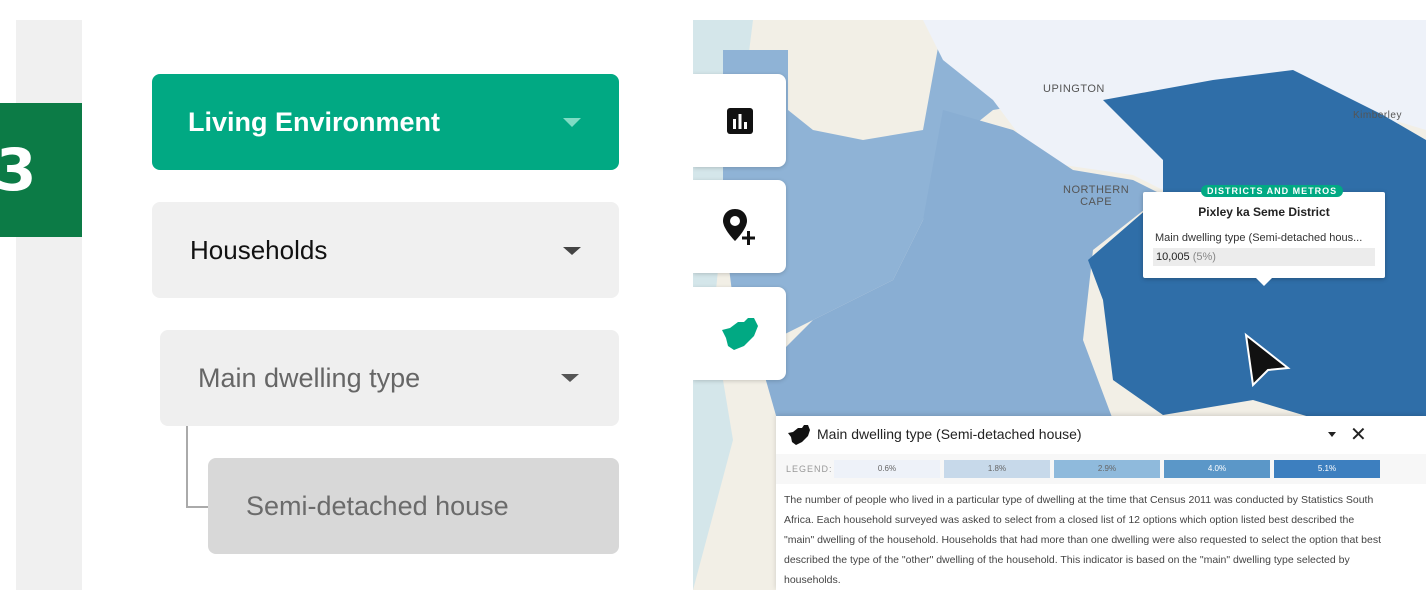 The height and width of the screenshot is (590, 1426). Describe the element at coordinates (1264, 212) in the screenshot. I see `tooltip-title: Pixley ka Seme District` at that location.